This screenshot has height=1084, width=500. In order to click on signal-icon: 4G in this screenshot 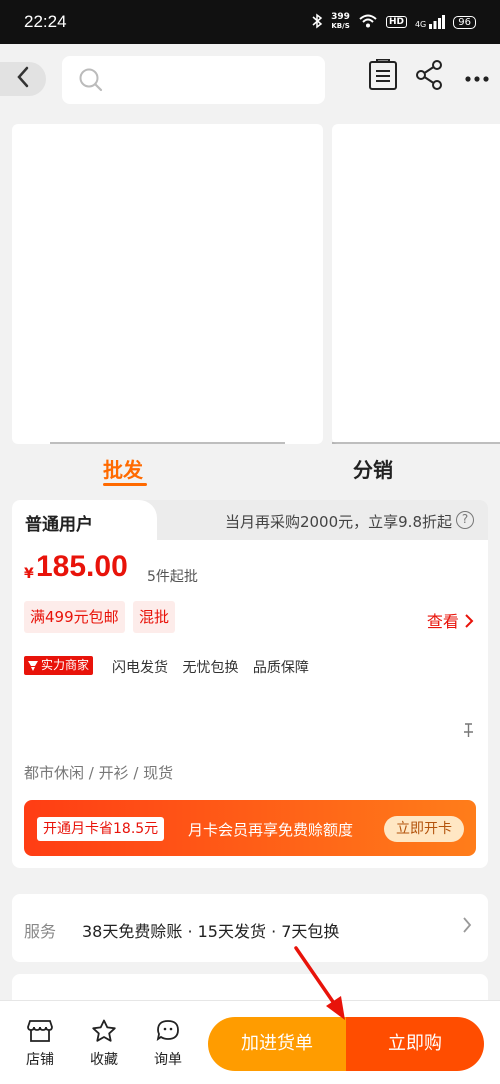, I will do `click(430, 22)`.